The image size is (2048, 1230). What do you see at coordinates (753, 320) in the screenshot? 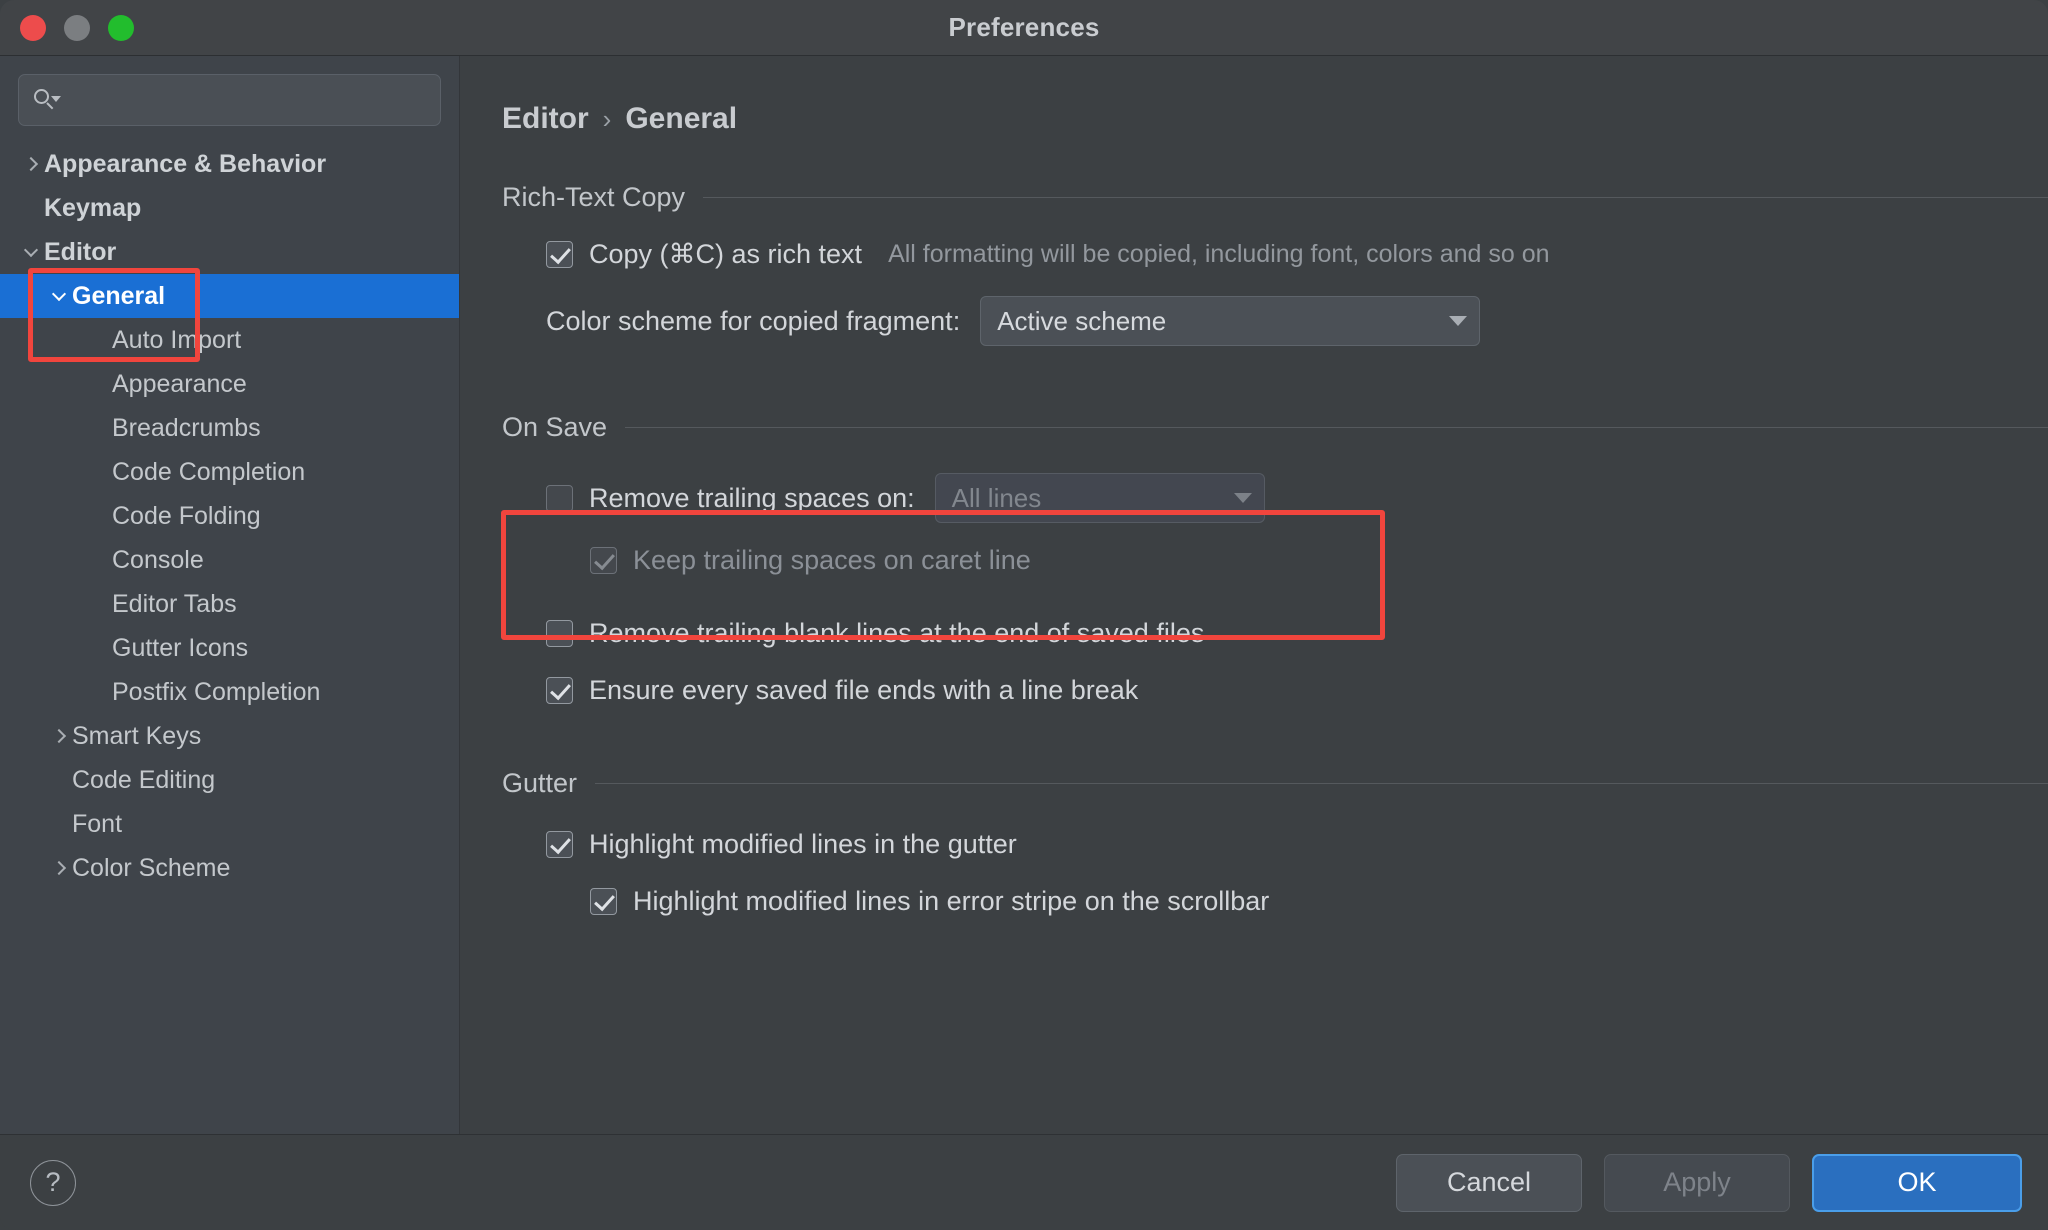
I see `color-scheme-label: Color scheme for copied fragment:` at bounding box center [753, 320].